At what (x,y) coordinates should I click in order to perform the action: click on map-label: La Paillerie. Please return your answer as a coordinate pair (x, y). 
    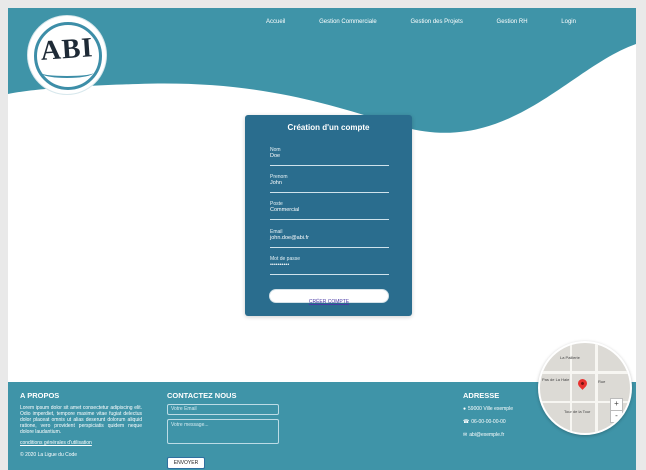
    Looking at the image, I should click on (570, 357).